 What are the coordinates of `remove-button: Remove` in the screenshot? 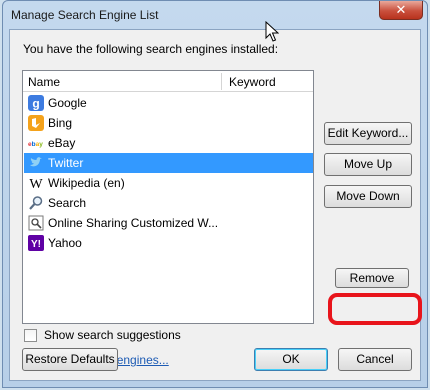 It's located at (372, 278).